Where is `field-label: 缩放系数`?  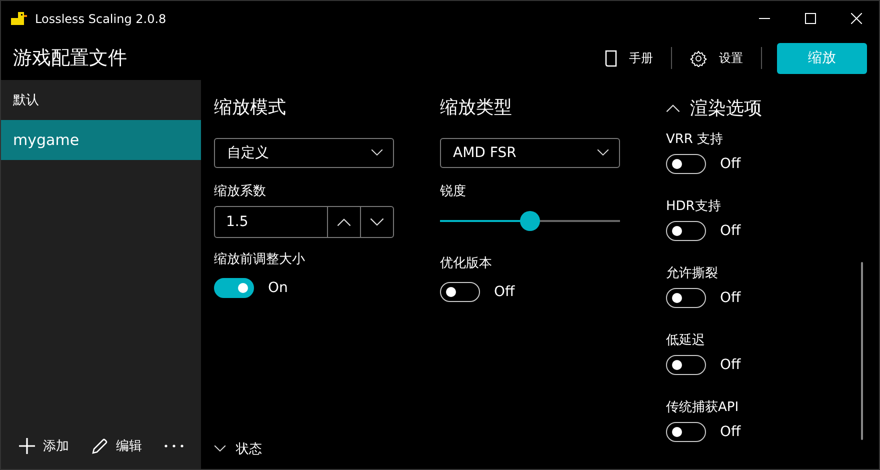 field-label: 缩放系数 is located at coordinates (240, 191).